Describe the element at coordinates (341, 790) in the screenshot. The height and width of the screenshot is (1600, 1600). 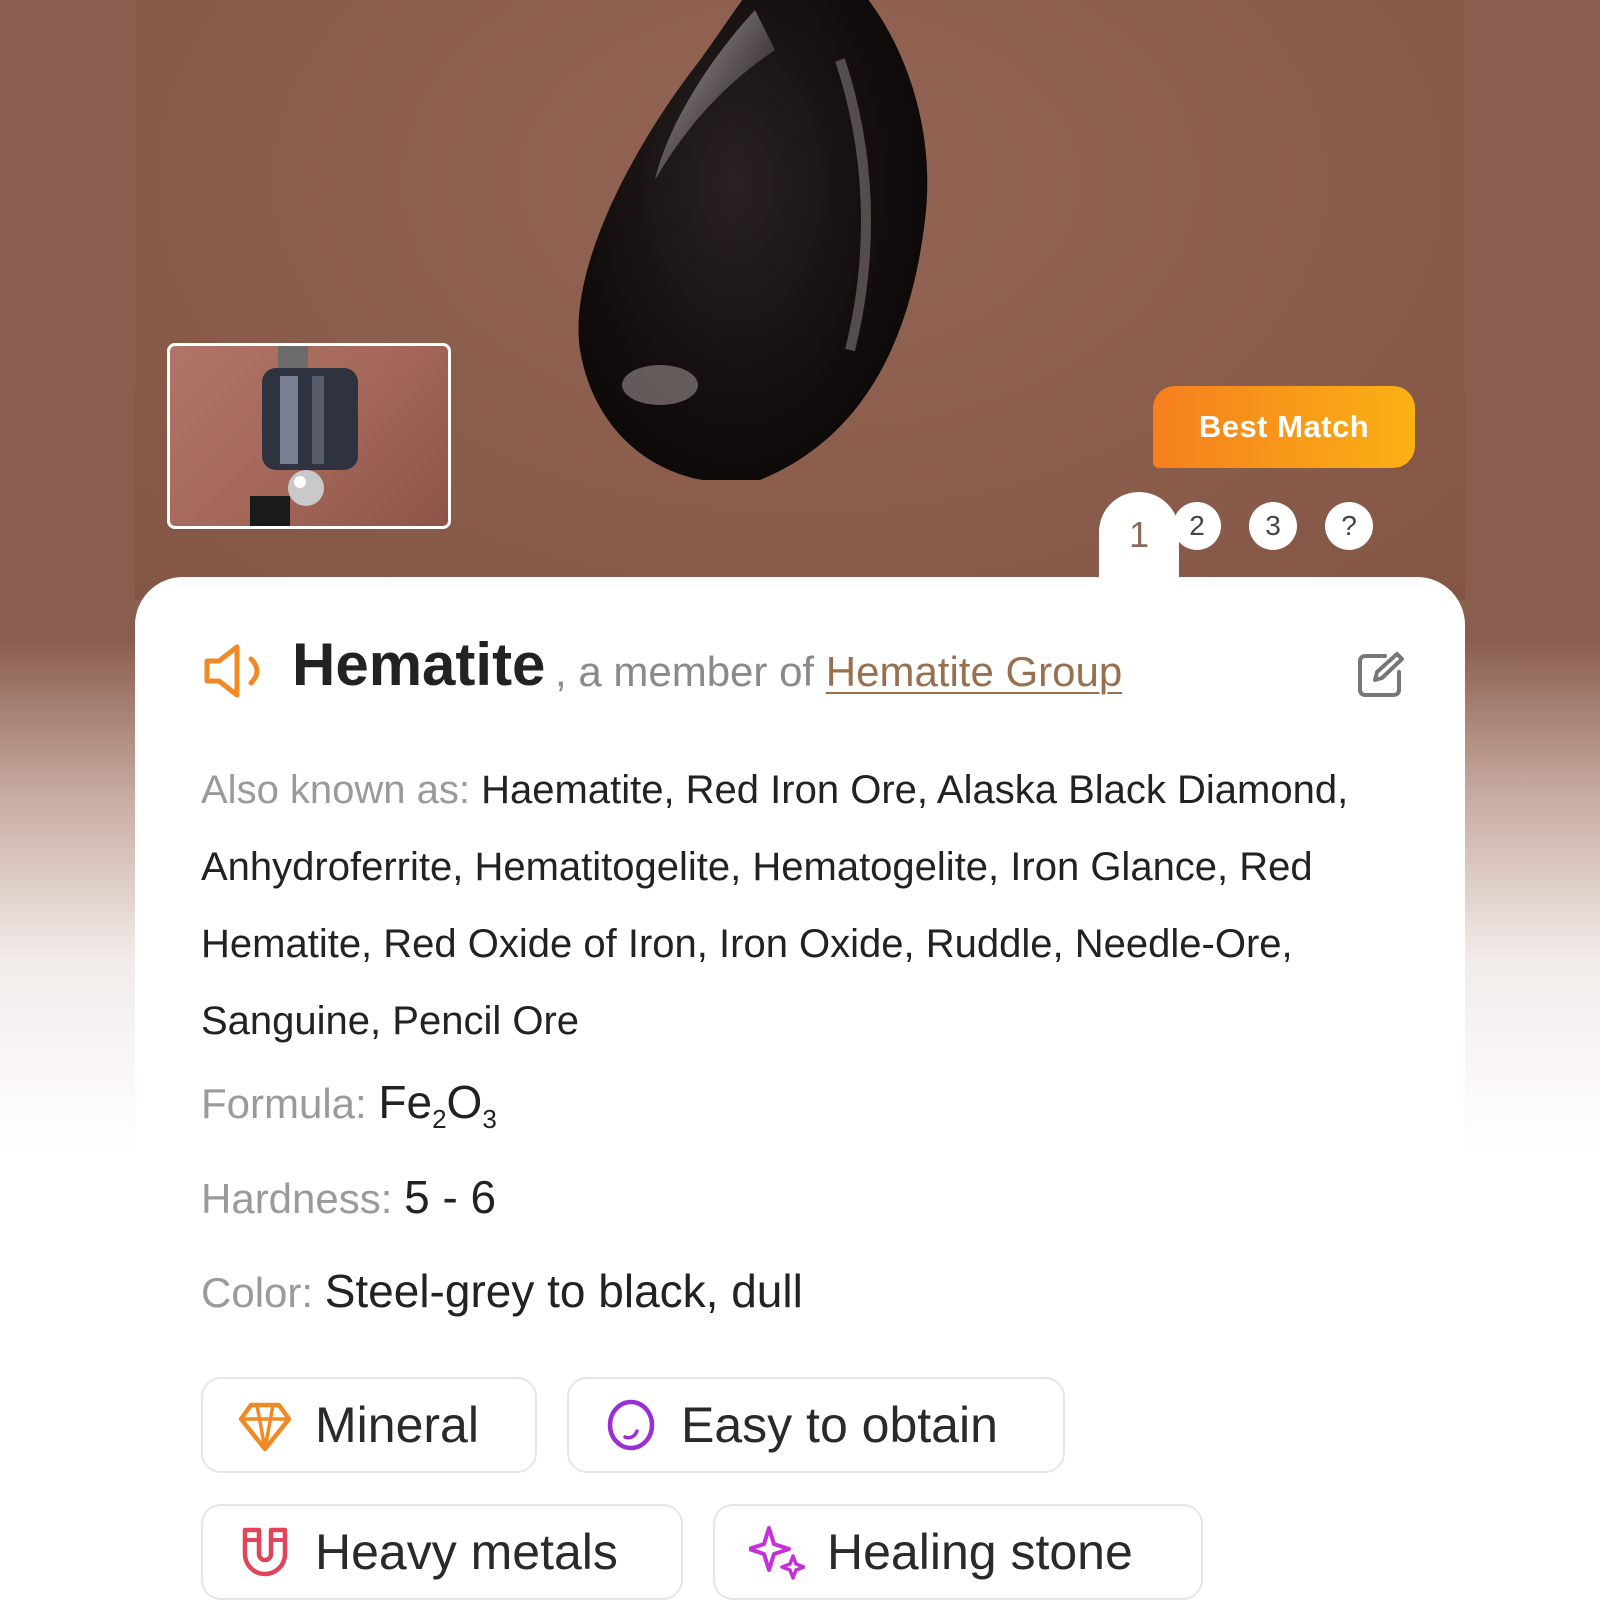
I see `aka-label: Also known as:` at that location.